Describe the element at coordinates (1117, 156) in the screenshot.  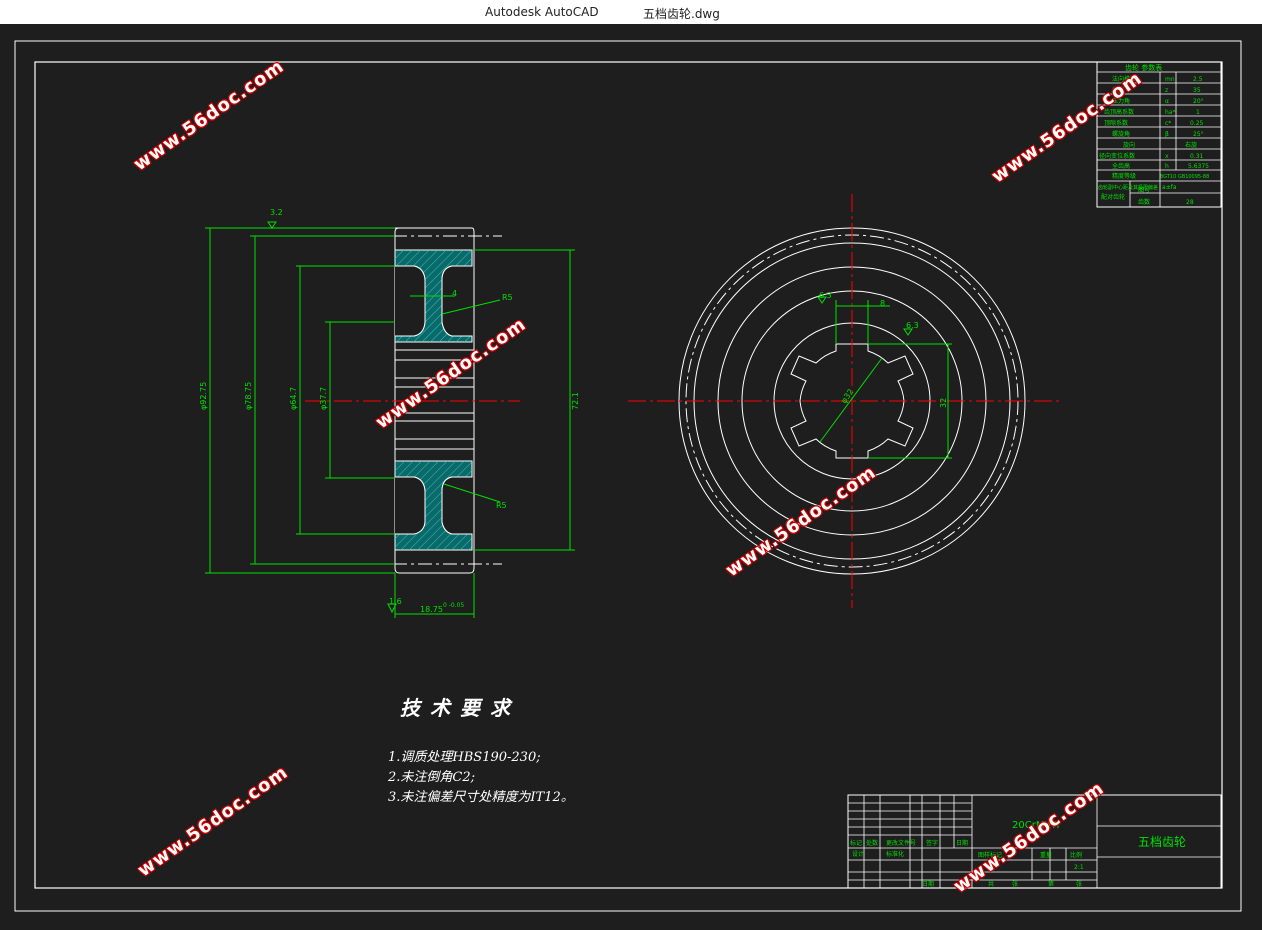
I see `param-r7-name: 径向变位系数` at that location.